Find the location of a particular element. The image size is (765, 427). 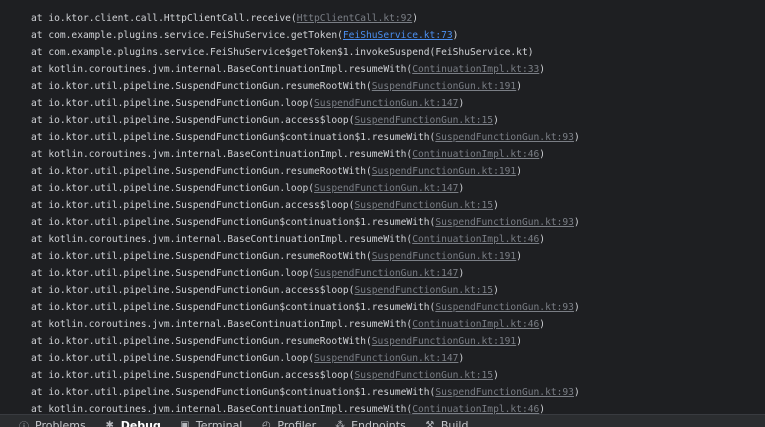

source-link: FeiShuService.kt:73 is located at coordinates (398, 35).